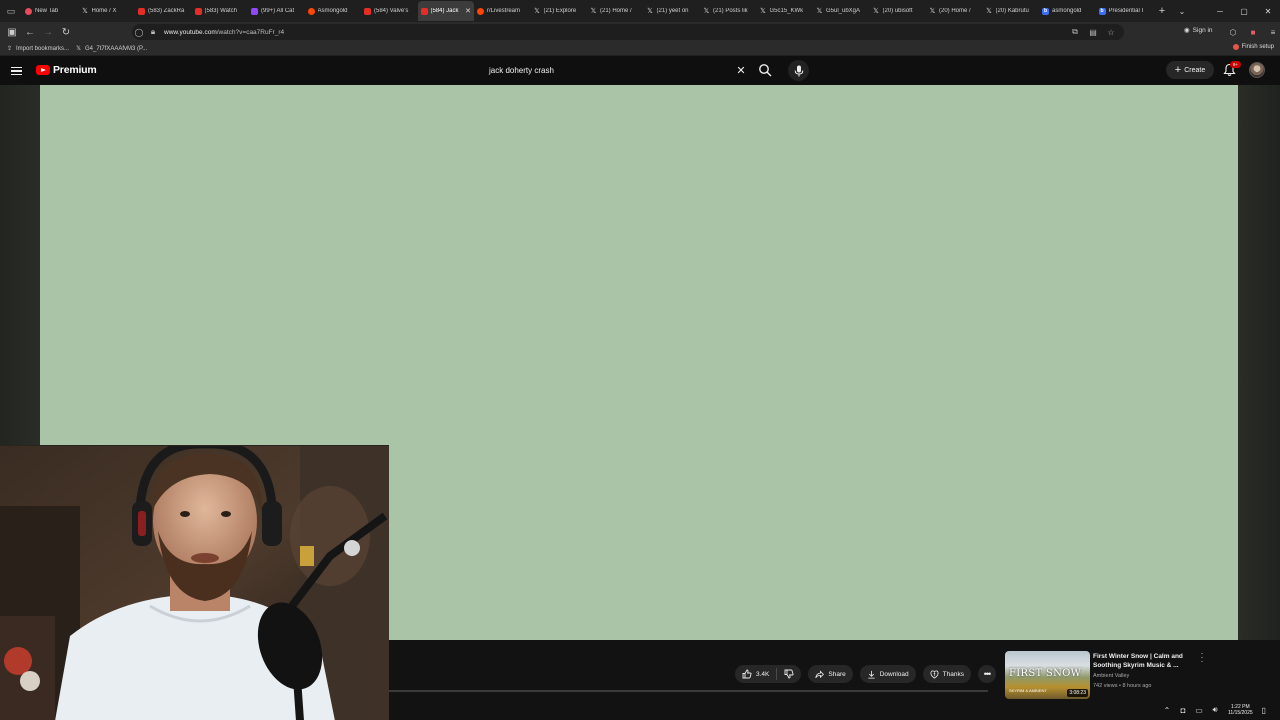  I want to click on browser-tab: 𝕏 (21) yeet on, so click(672, 11).